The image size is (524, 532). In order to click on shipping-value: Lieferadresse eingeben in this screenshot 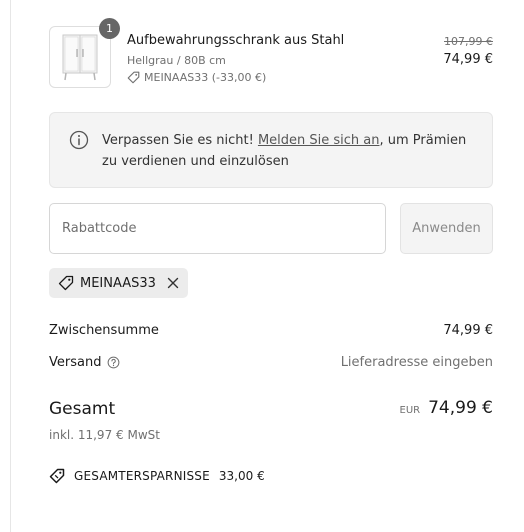, I will do `click(416, 362)`.